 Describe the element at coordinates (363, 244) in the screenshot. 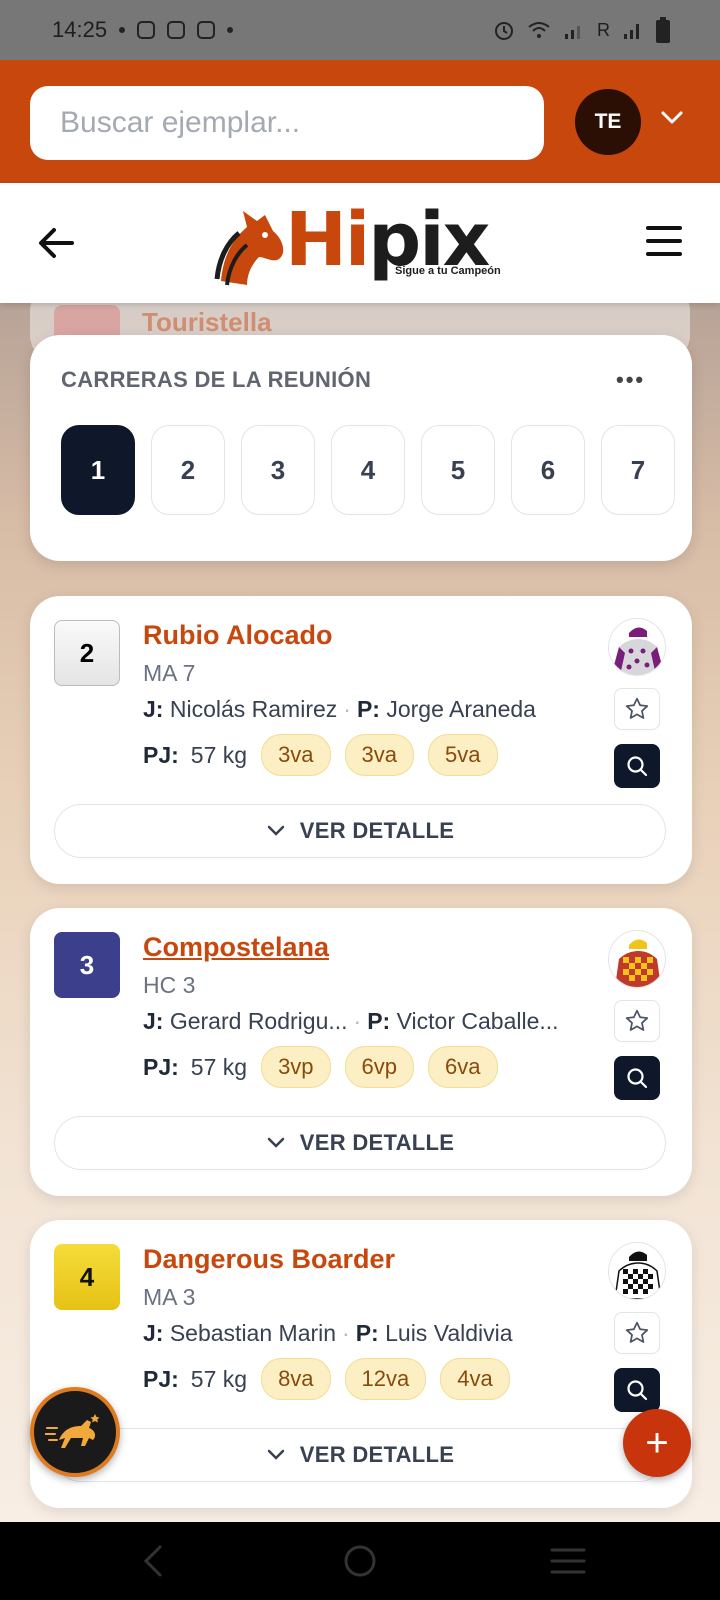

I see `hipix-logo: Hipix Sigue a tu Campeón` at that location.